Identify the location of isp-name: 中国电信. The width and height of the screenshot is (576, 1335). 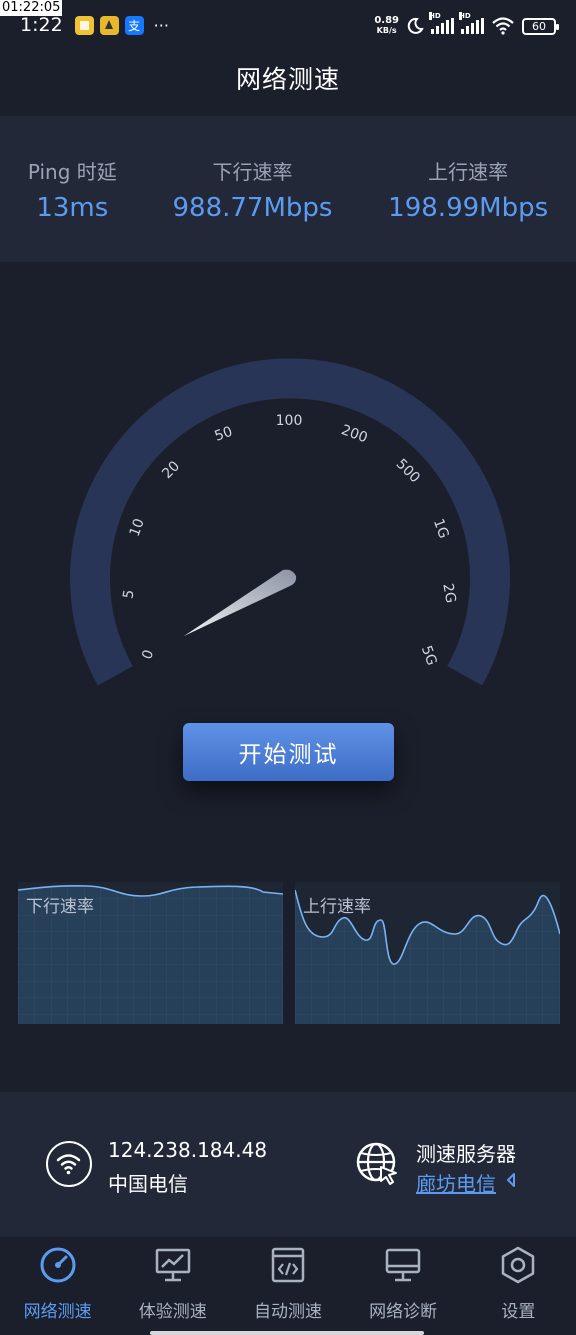
(148, 1184).